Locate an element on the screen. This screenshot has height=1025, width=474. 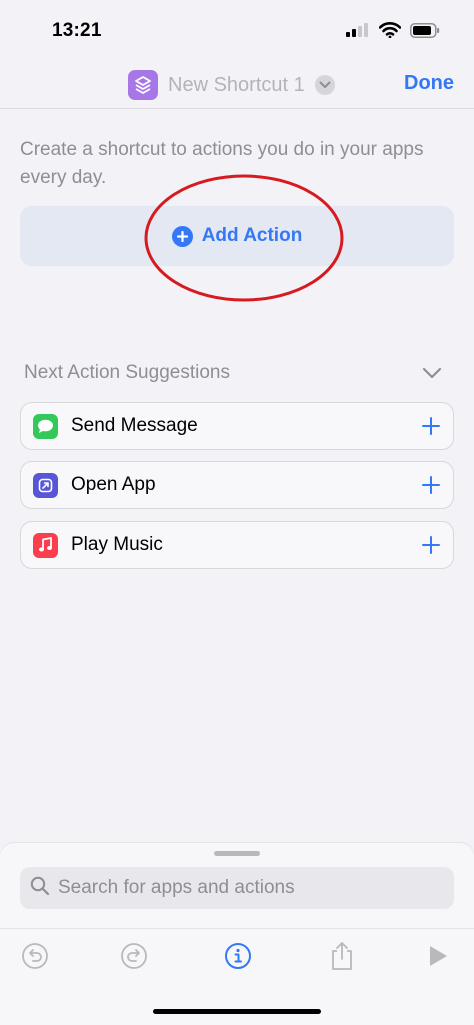
shortcut-title: New Shortcut 1 is located at coordinates (236, 84).